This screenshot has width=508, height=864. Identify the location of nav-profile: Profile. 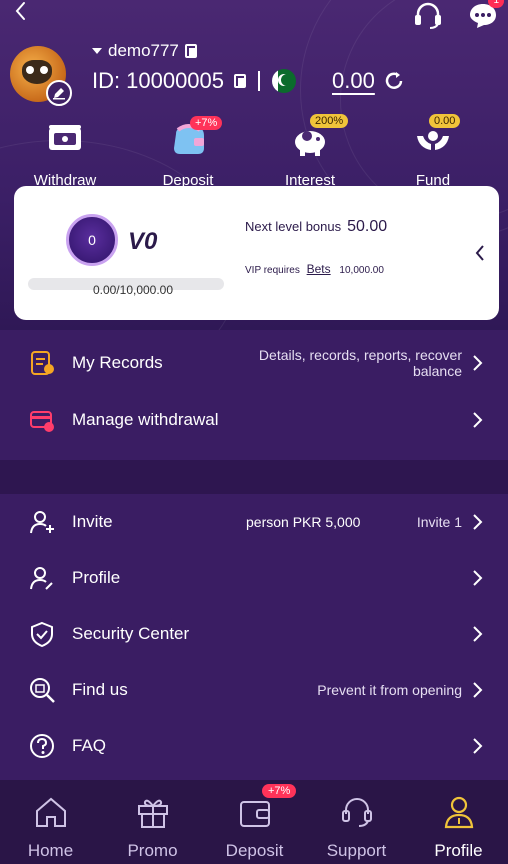
(458, 822).